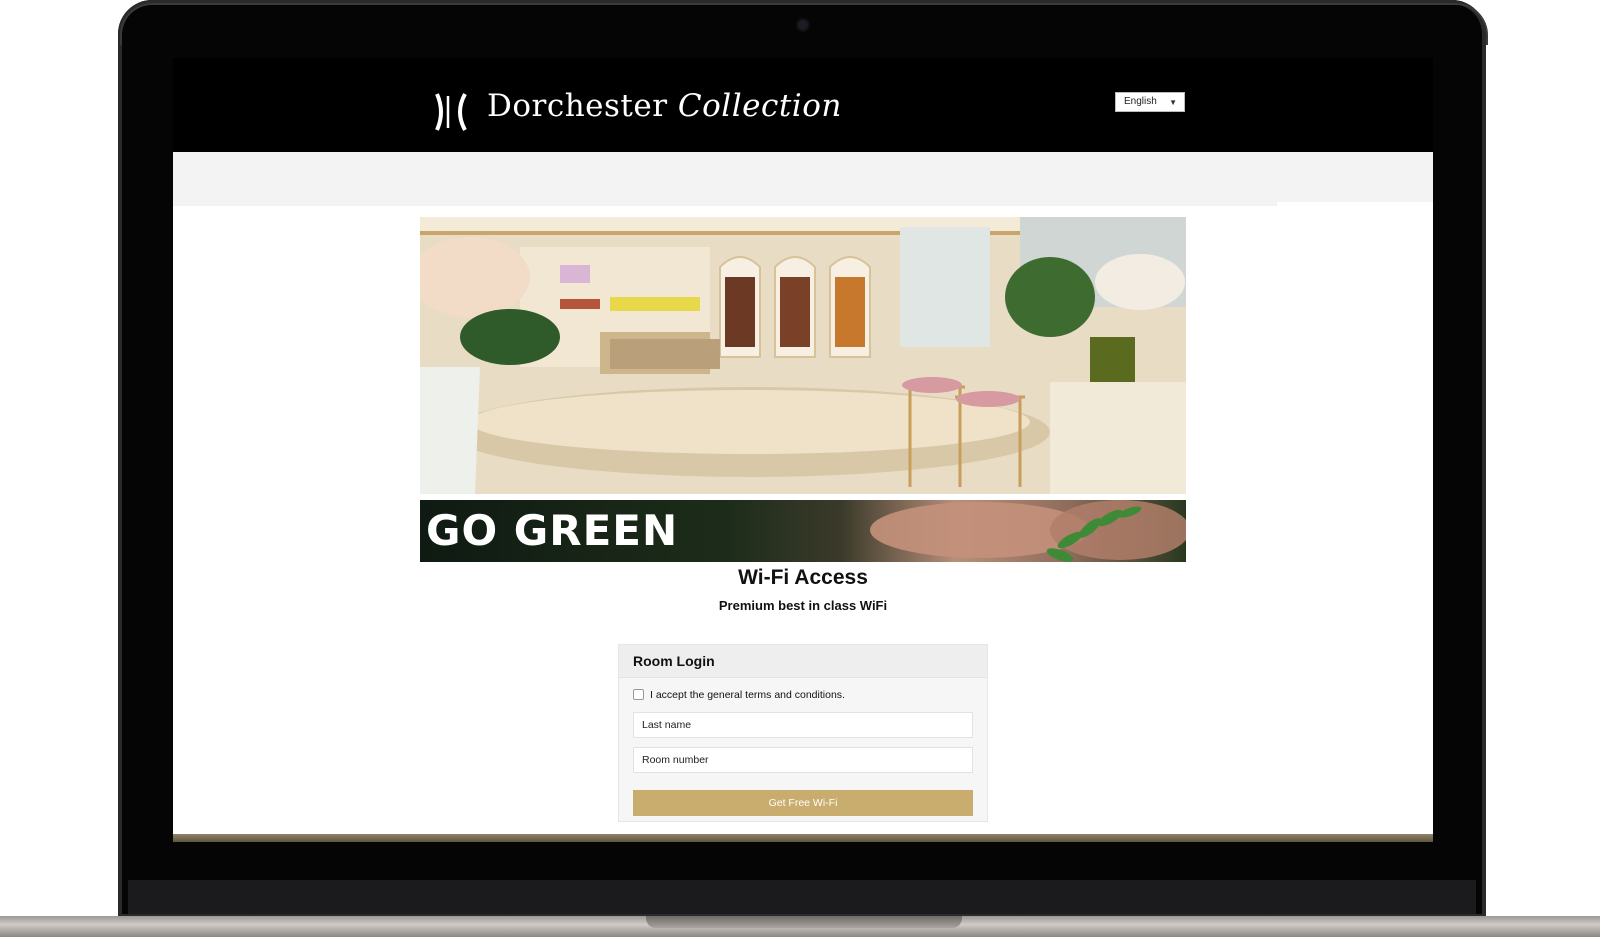 This screenshot has width=1600, height=937. Describe the element at coordinates (451, 112) in the screenshot. I see `dorchester-logo-icon` at that location.